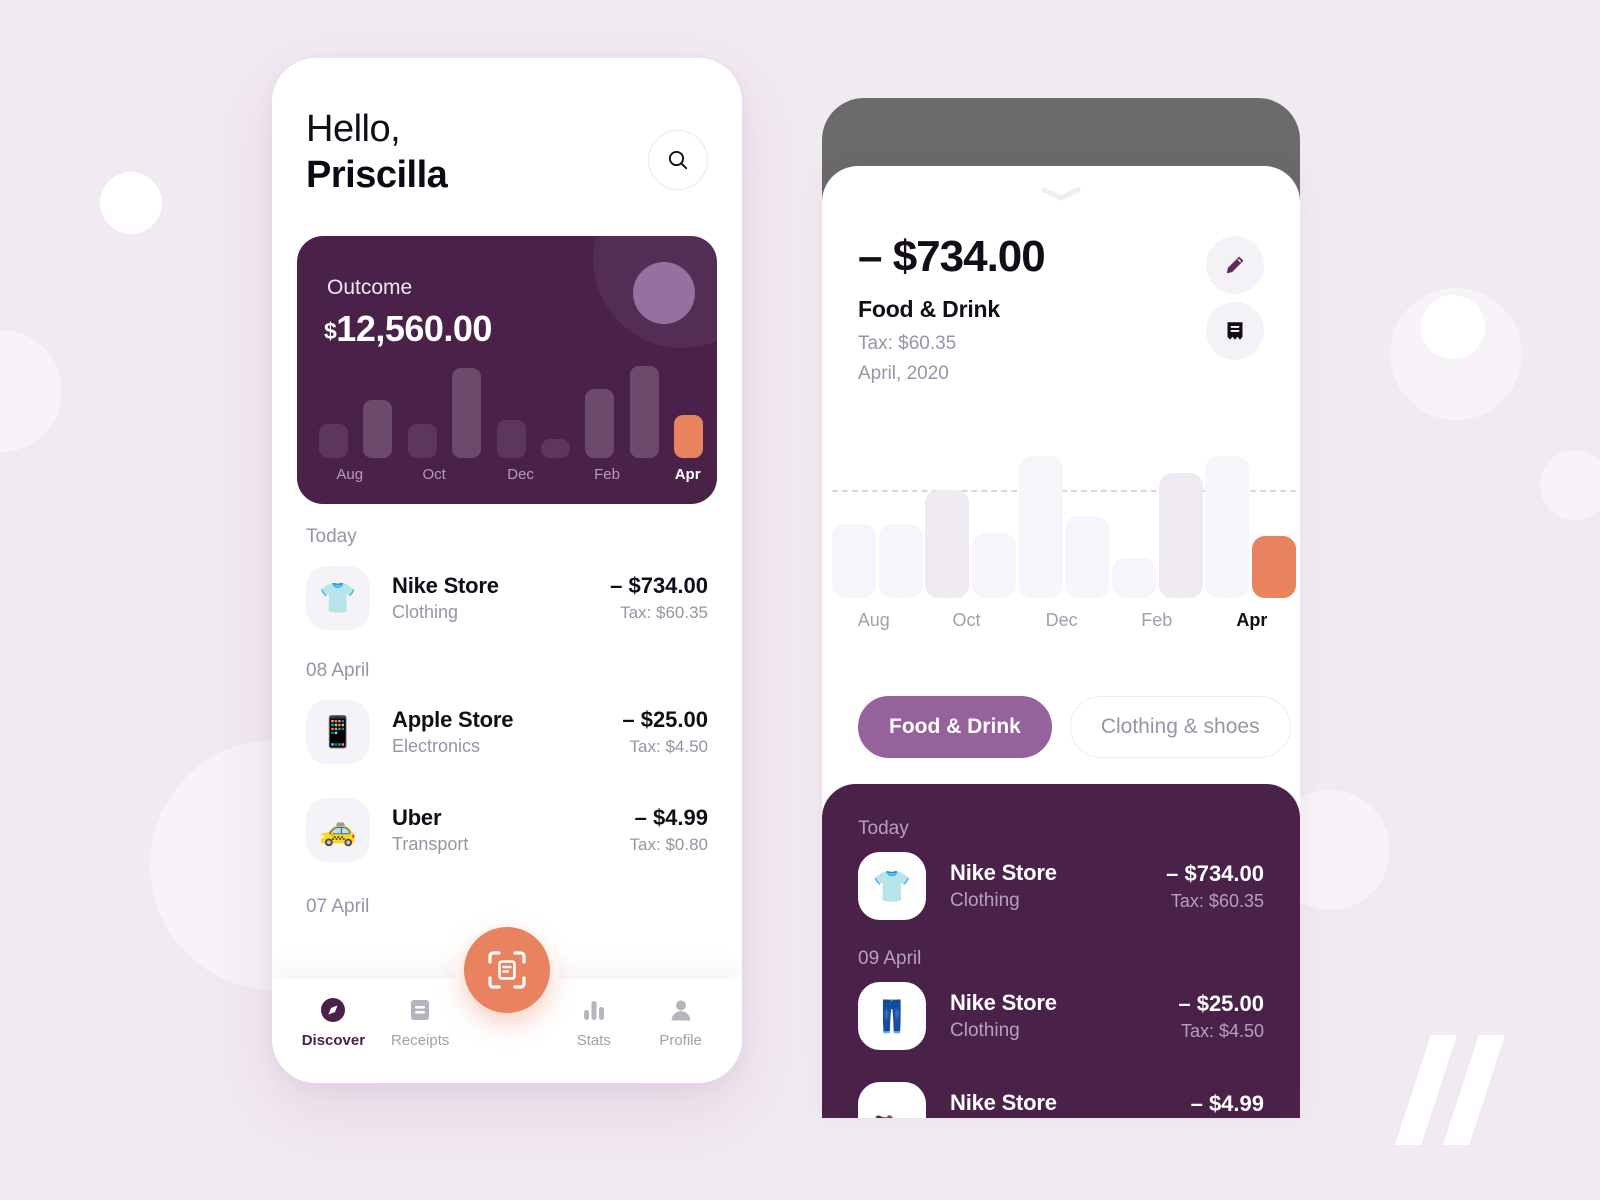 The image size is (1600, 1200). I want to click on chip-food-and-drink: Food & Drink, so click(955, 727).